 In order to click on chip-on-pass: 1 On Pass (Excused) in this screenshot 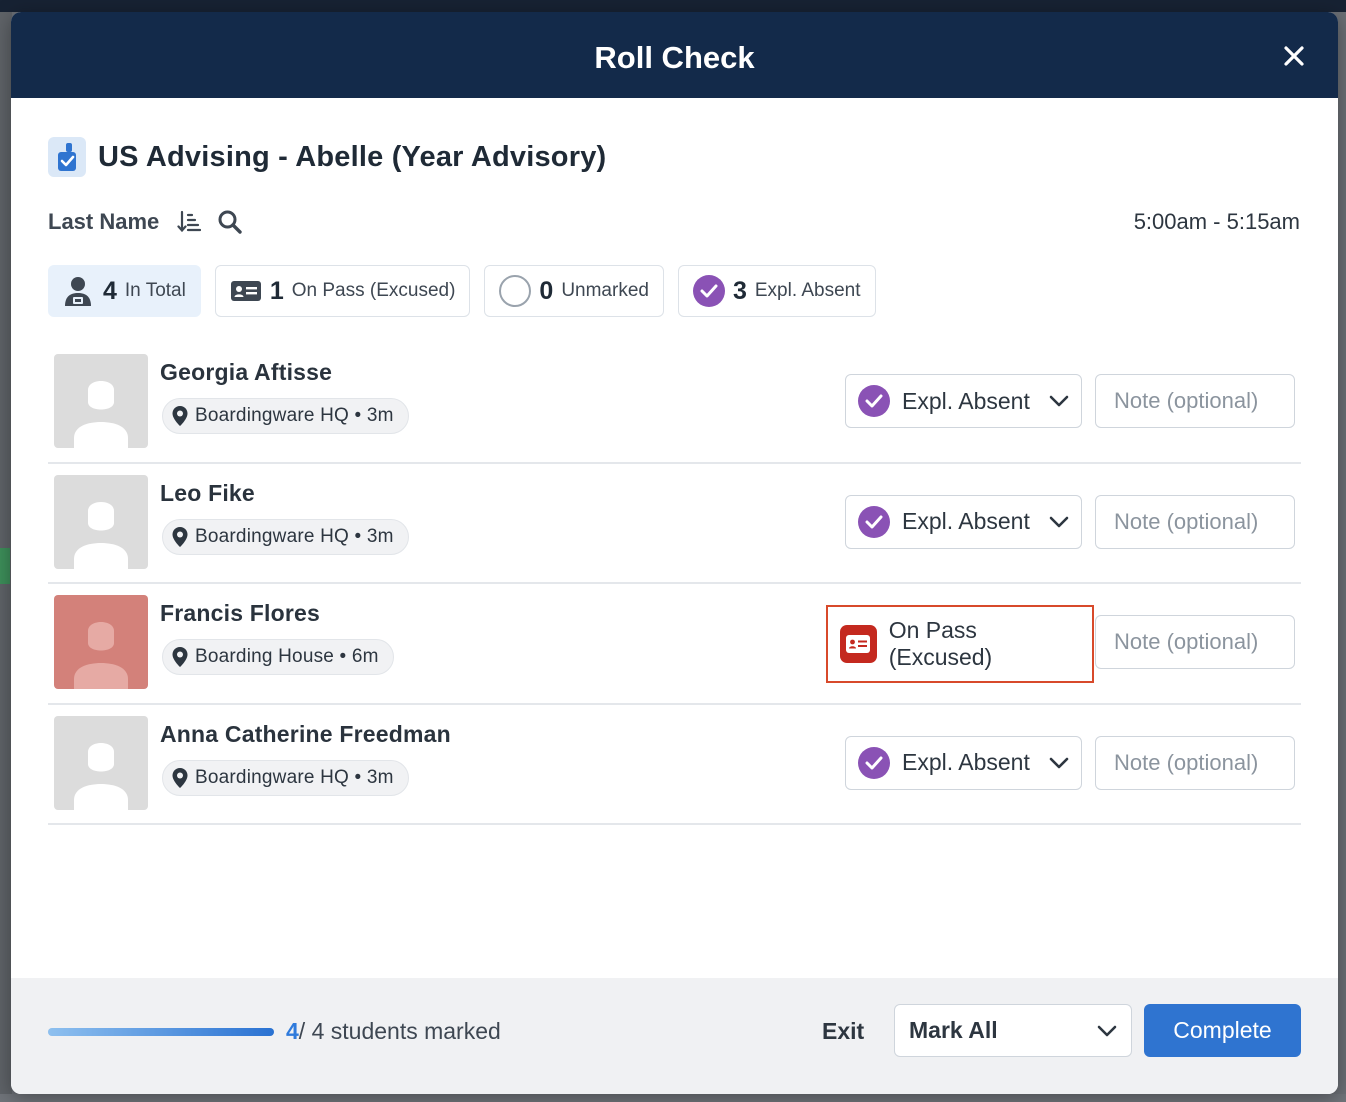, I will do `click(342, 291)`.